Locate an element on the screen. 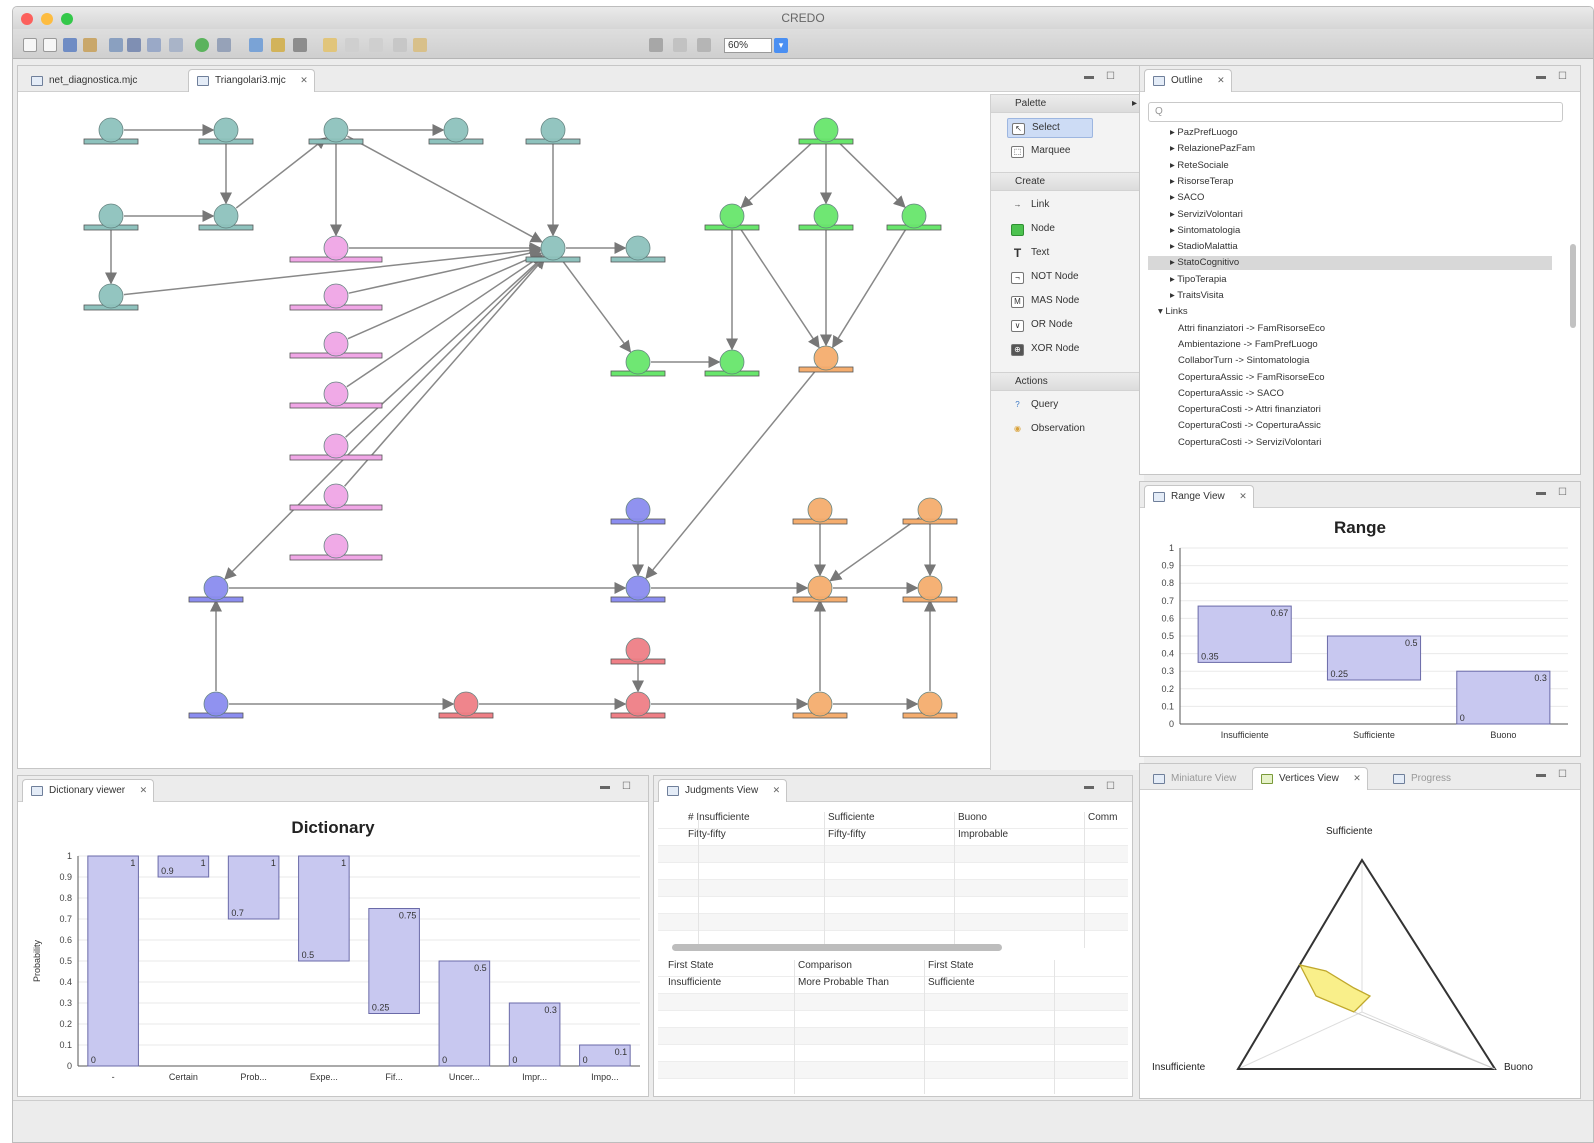  redo-icon is located at coordinates (176, 45).